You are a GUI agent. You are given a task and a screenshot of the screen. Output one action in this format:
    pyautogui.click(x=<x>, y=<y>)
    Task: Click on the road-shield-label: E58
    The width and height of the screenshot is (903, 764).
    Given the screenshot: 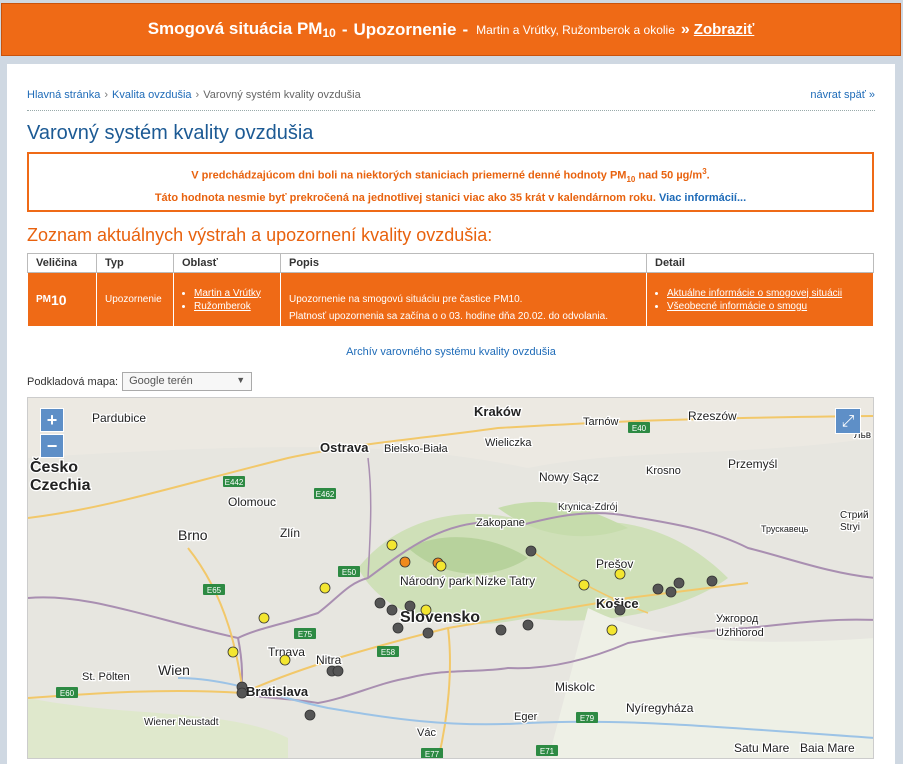 What is the action you would take?
    pyautogui.click(x=388, y=652)
    